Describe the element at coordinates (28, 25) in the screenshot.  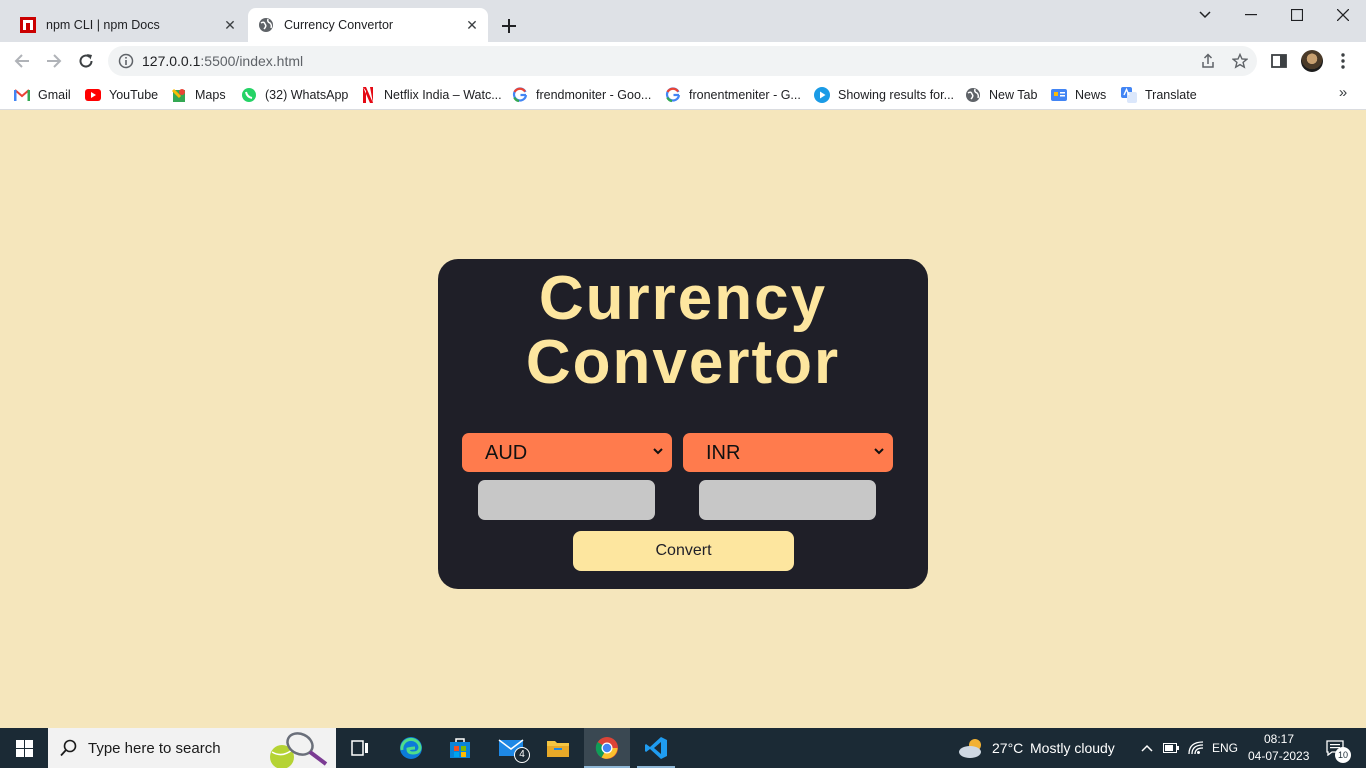
I see `npm-icon` at that location.